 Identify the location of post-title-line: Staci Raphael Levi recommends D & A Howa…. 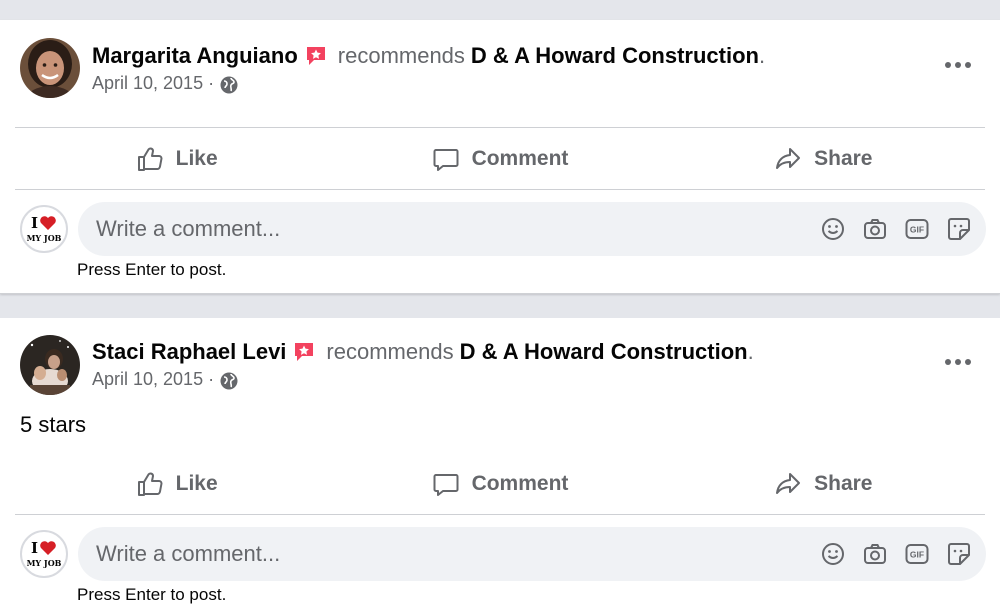
(423, 352).